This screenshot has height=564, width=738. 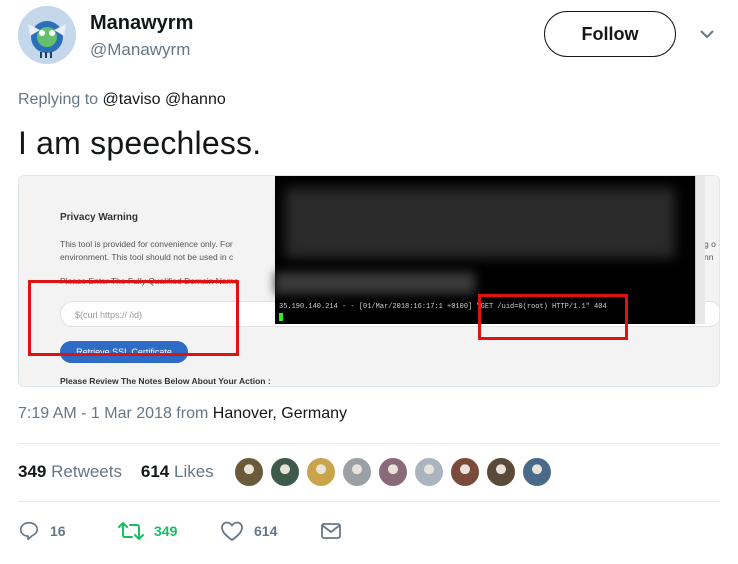 What do you see at coordinates (155, 471) in the screenshot?
I see `likes-count: 614` at bounding box center [155, 471].